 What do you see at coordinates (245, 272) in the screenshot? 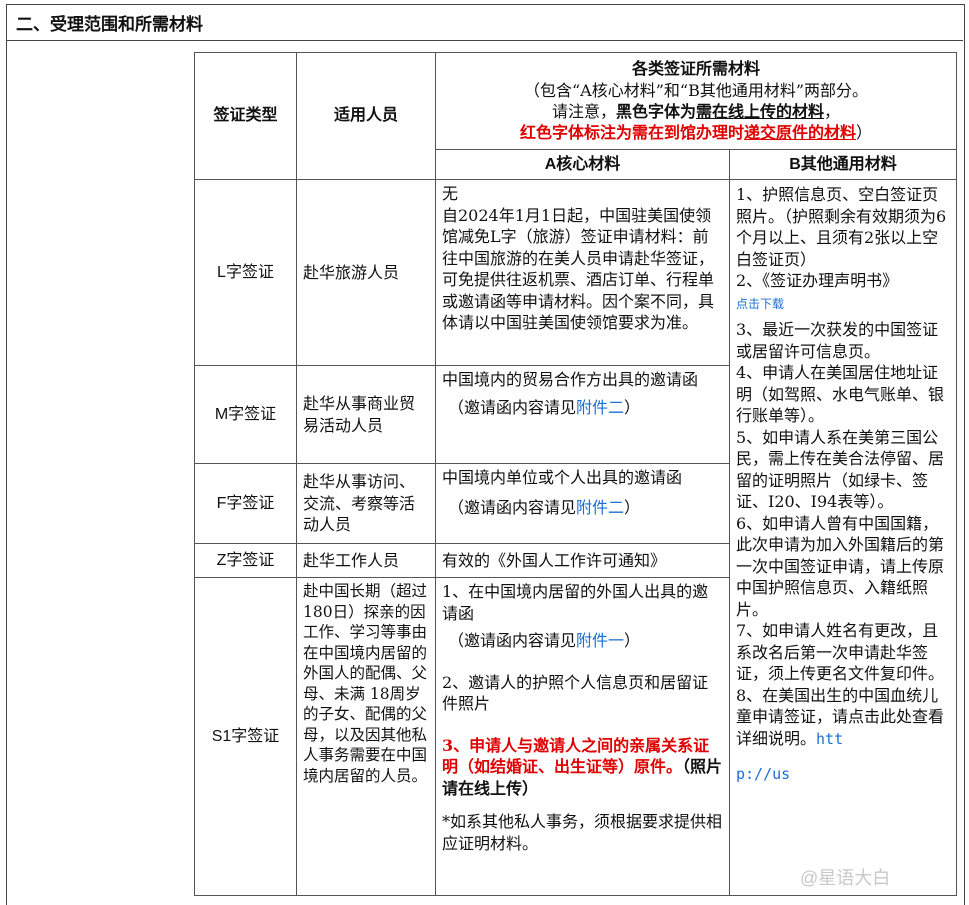
I see `visa-type-l: L字签证` at bounding box center [245, 272].